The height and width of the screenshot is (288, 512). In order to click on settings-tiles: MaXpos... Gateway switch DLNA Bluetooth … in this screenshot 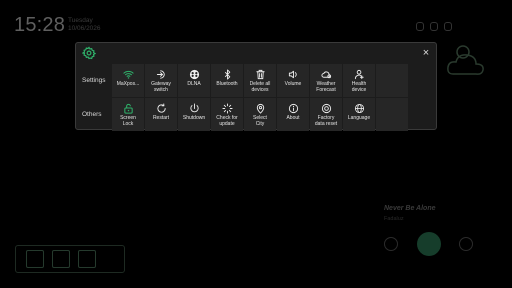, I will do `click(260, 80)`.